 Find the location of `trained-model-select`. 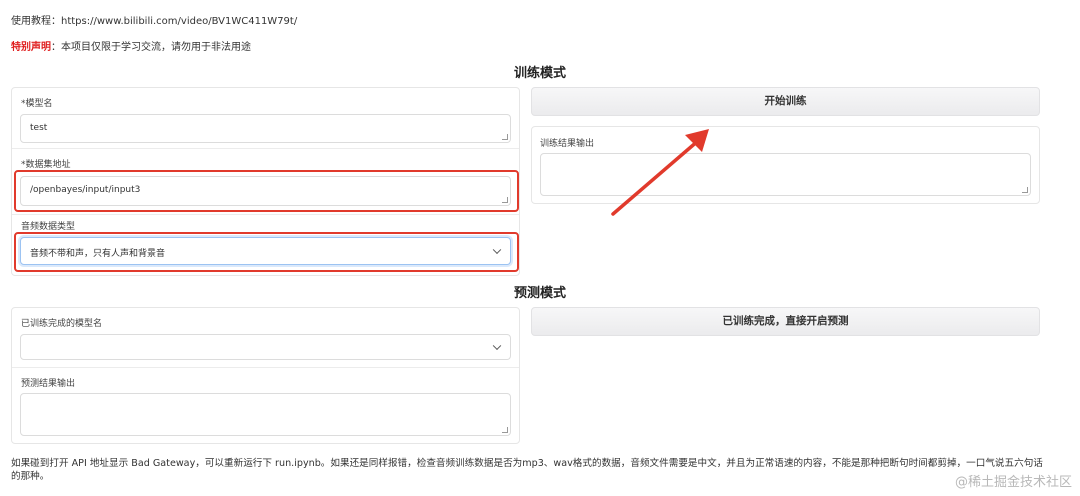

trained-model-select is located at coordinates (265, 347).